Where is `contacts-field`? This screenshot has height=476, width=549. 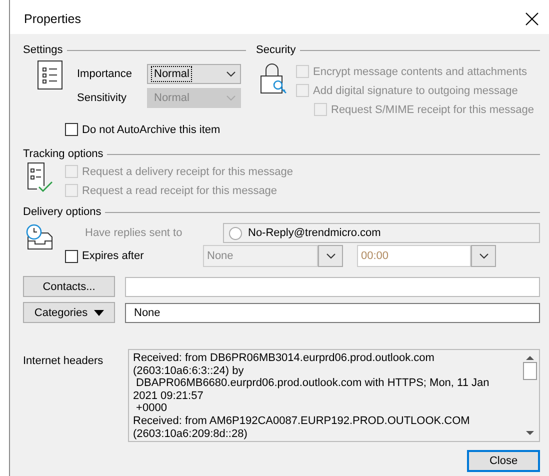 contacts-field is located at coordinates (332, 286).